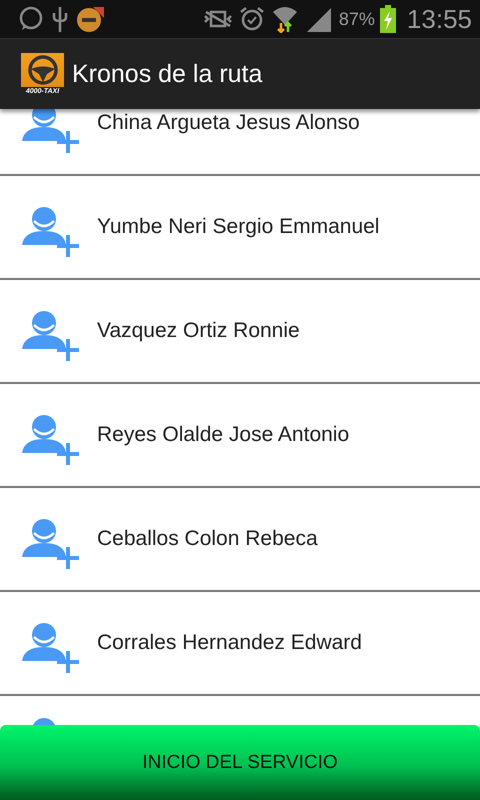 This screenshot has height=800, width=480. What do you see at coordinates (318, 19) in the screenshot?
I see `signal-icon` at bounding box center [318, 19].